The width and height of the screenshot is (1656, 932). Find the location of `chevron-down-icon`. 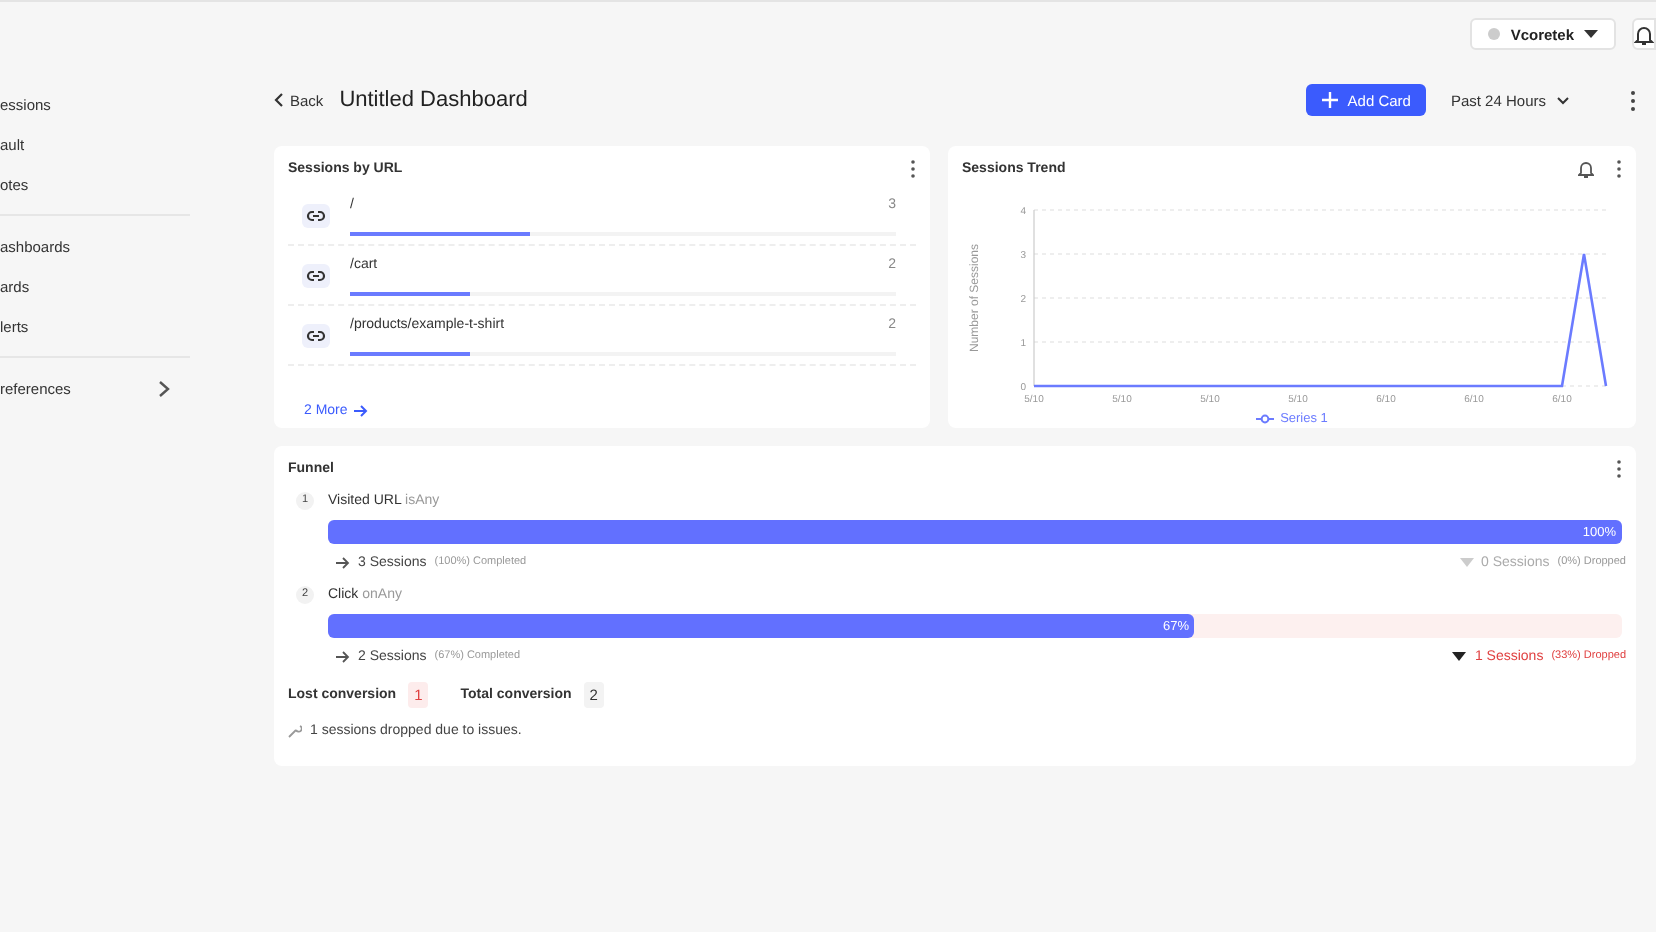

chevron-down-icon is located at coordinates (1563, 100).